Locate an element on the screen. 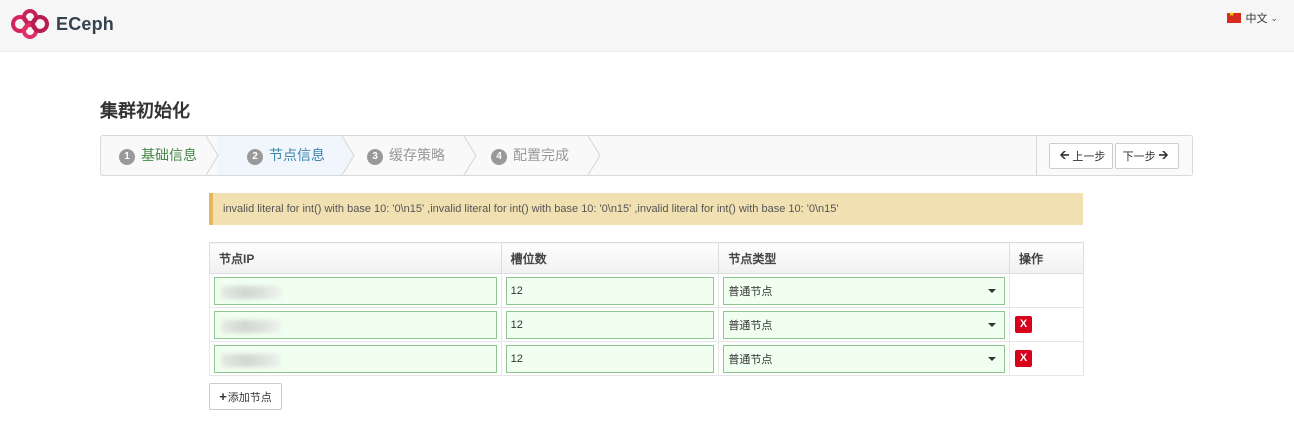  language-selector: 中文 ⌄ is located at coordinates (1252, 18).